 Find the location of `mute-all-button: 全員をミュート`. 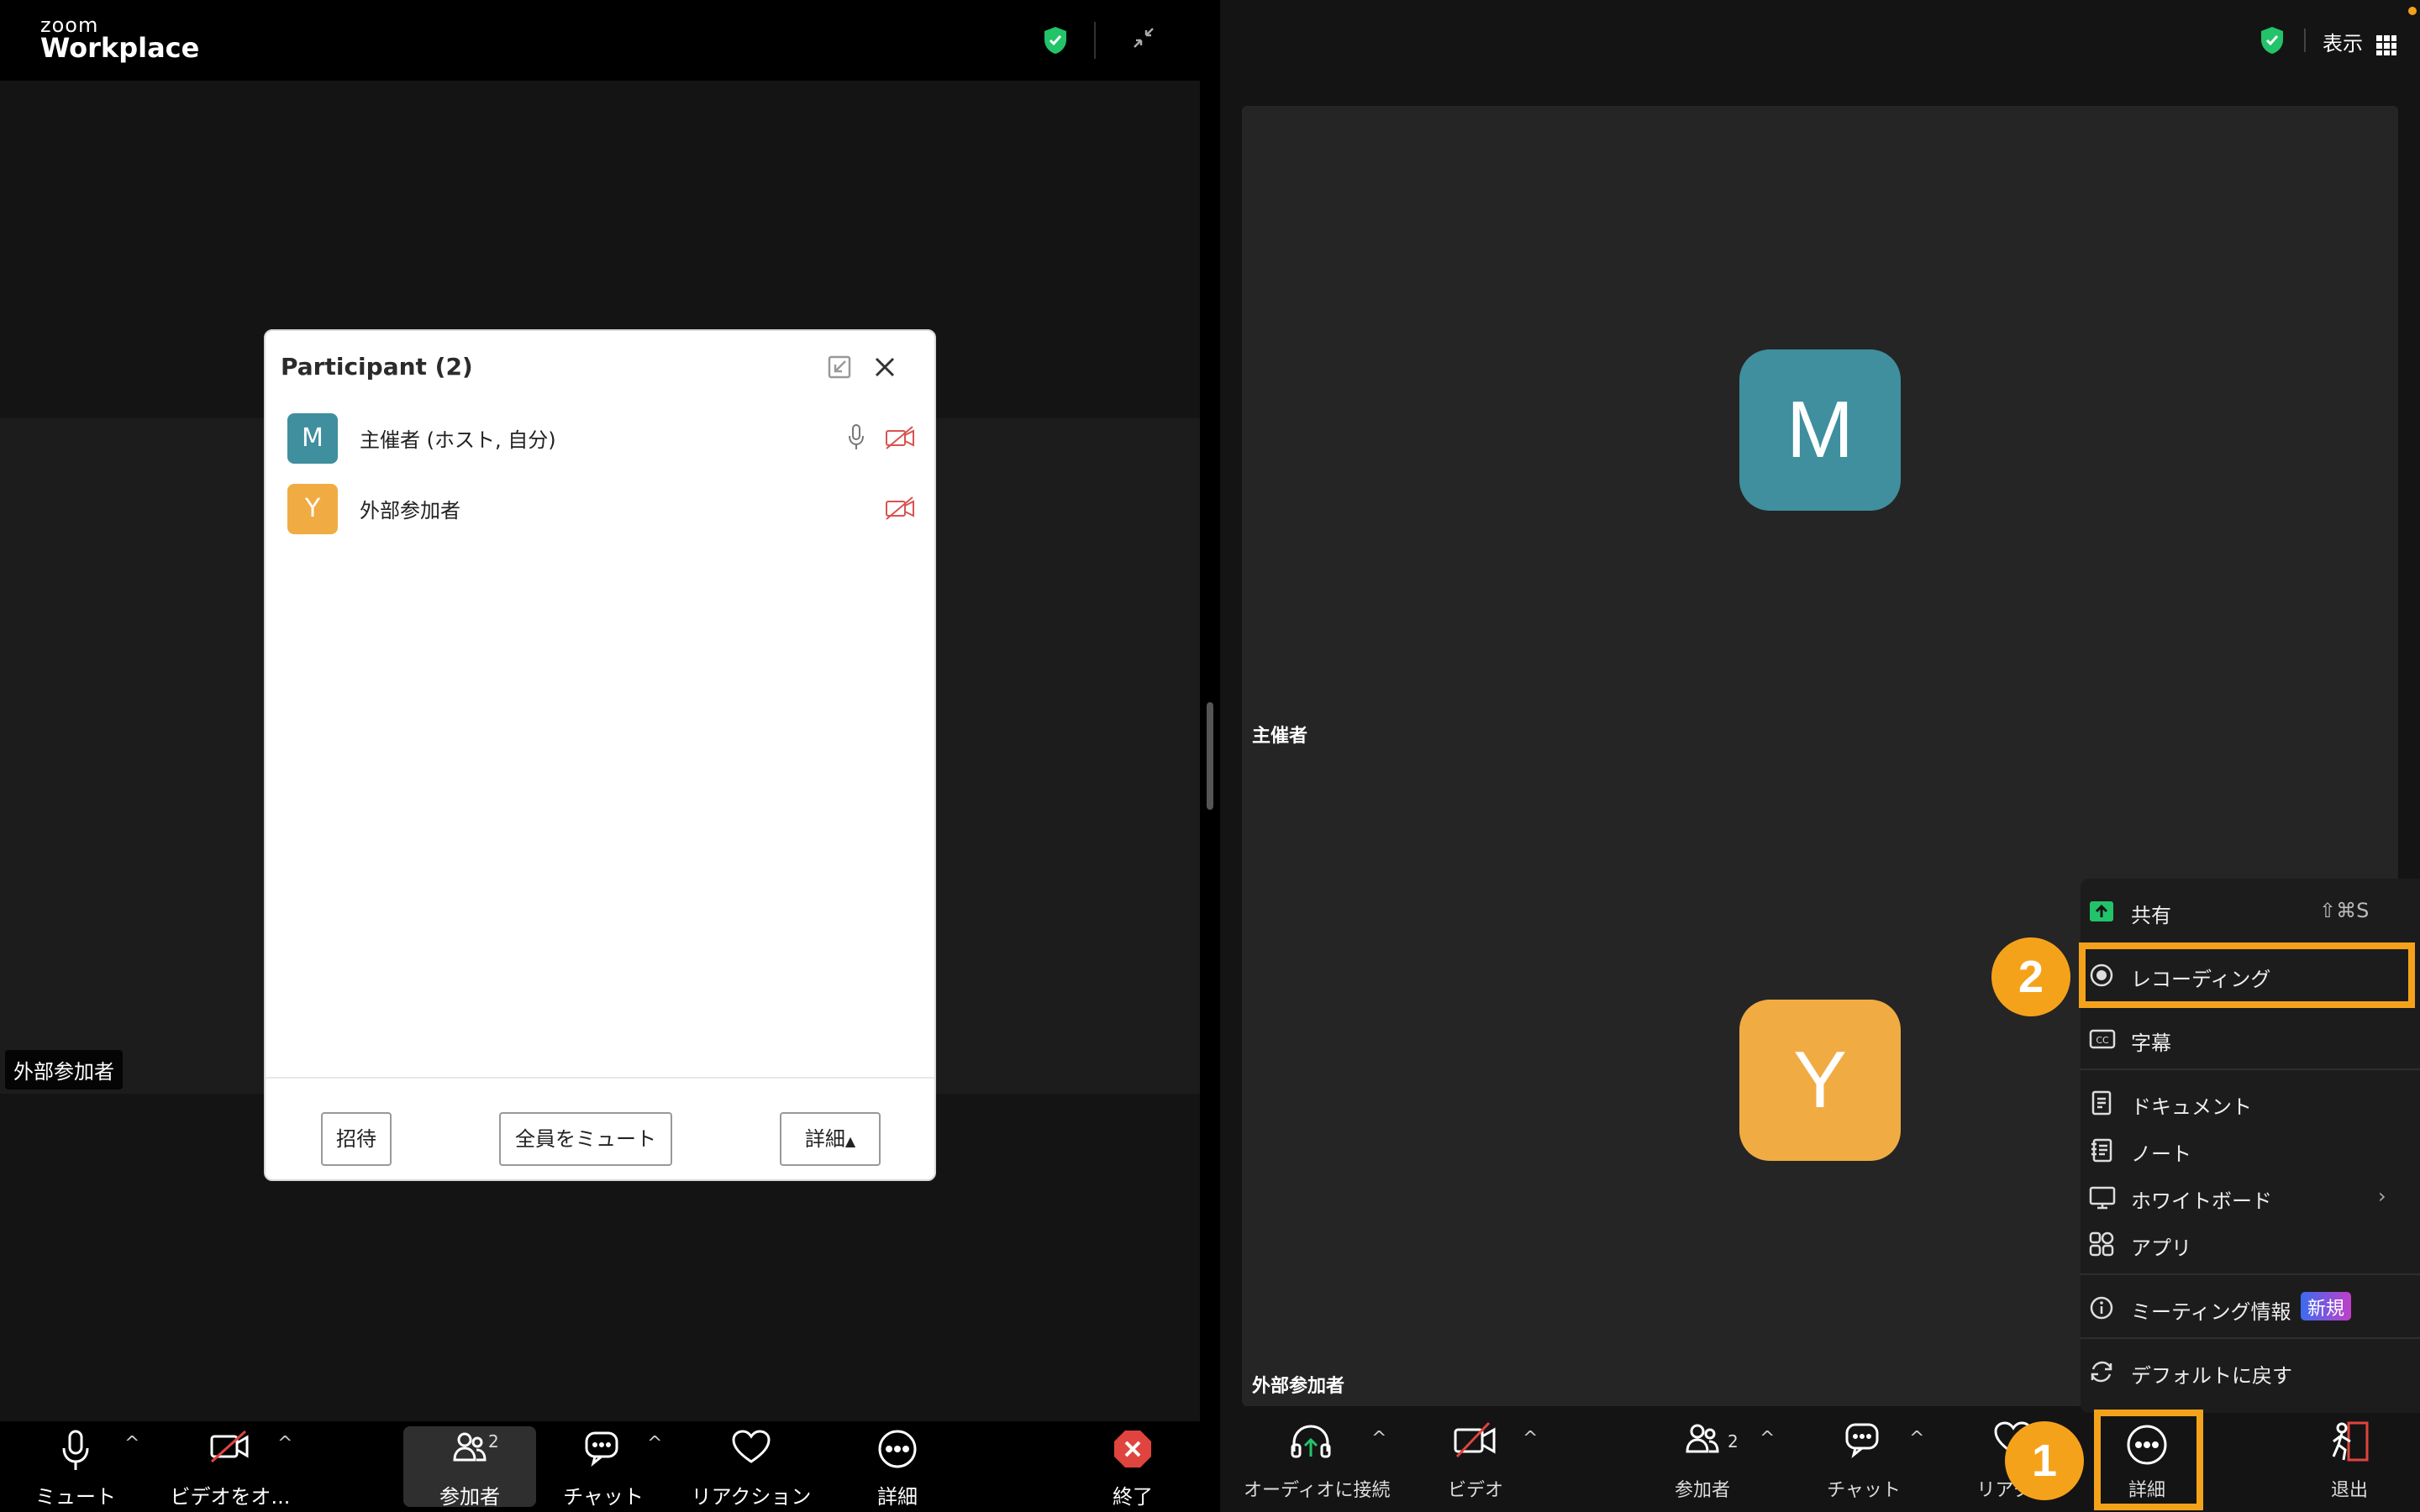

mute-all-button: 全員をミュート is located at coordinates (585, 1139).